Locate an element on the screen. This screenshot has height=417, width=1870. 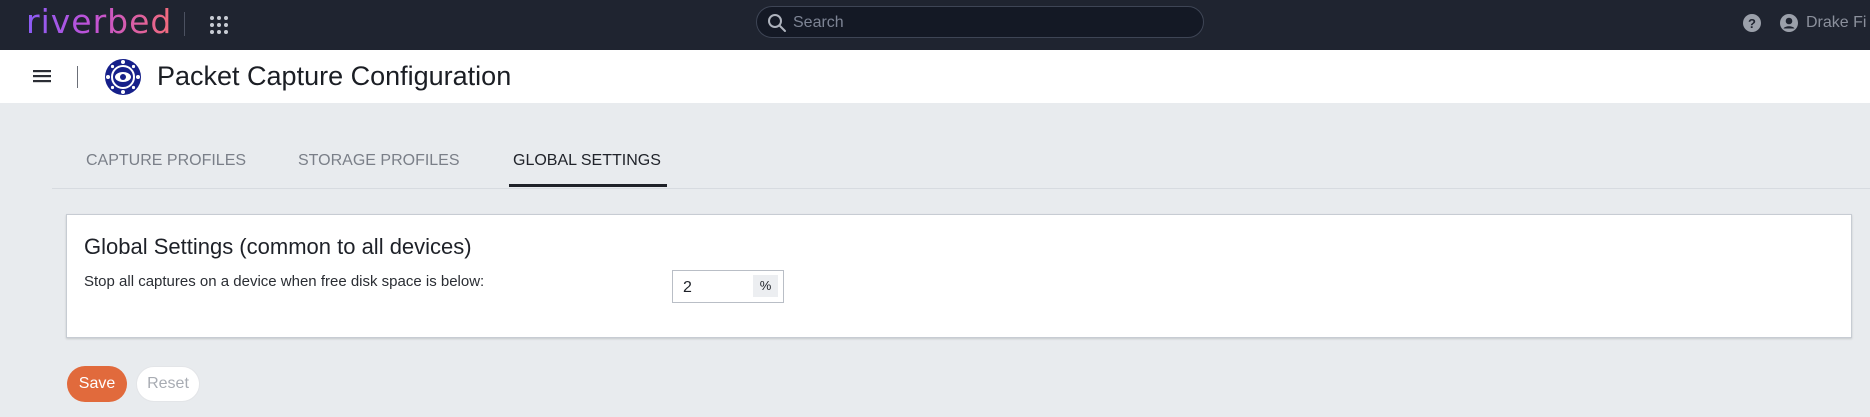
tab-storage-profiles: STORAGE PROFILES is located at coordinates (379, 161).